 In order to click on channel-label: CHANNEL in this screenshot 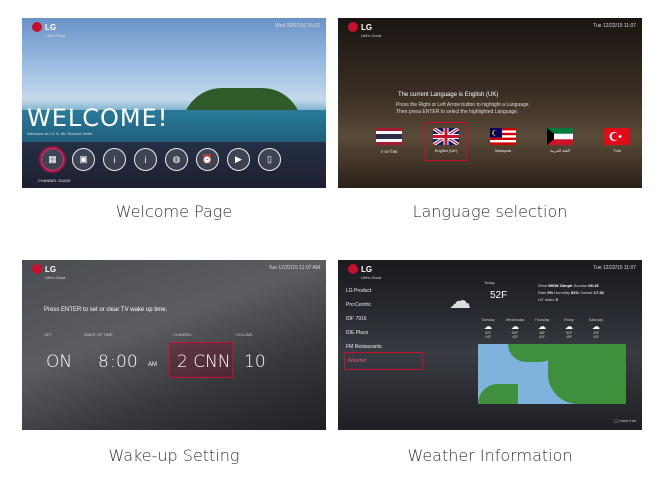, I will do `click(183, 334)`.